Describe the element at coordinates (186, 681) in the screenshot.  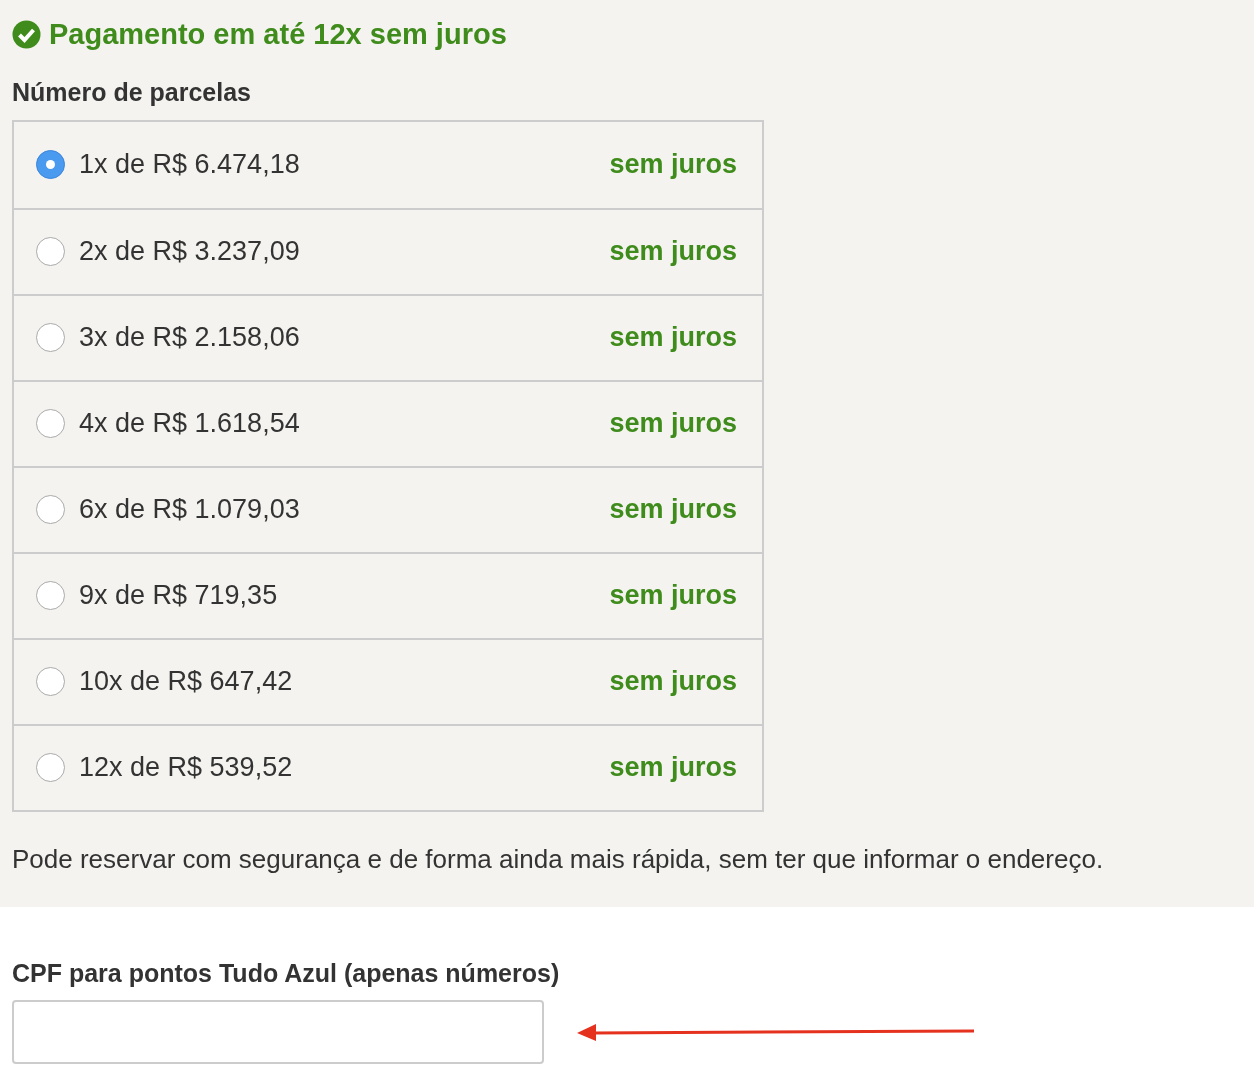
I see `installment-option: 10x de R$ 647,42` at that location.